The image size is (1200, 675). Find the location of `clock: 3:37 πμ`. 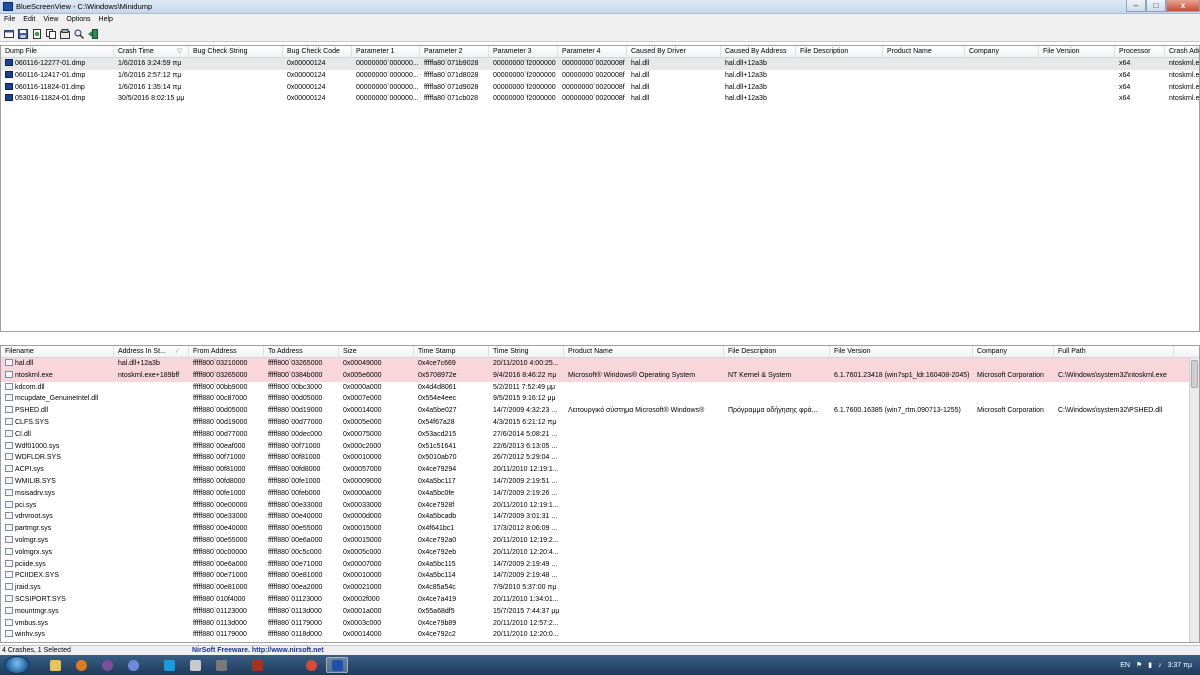

clock: 3:37 πμ is located at coordinates (1180, 665).